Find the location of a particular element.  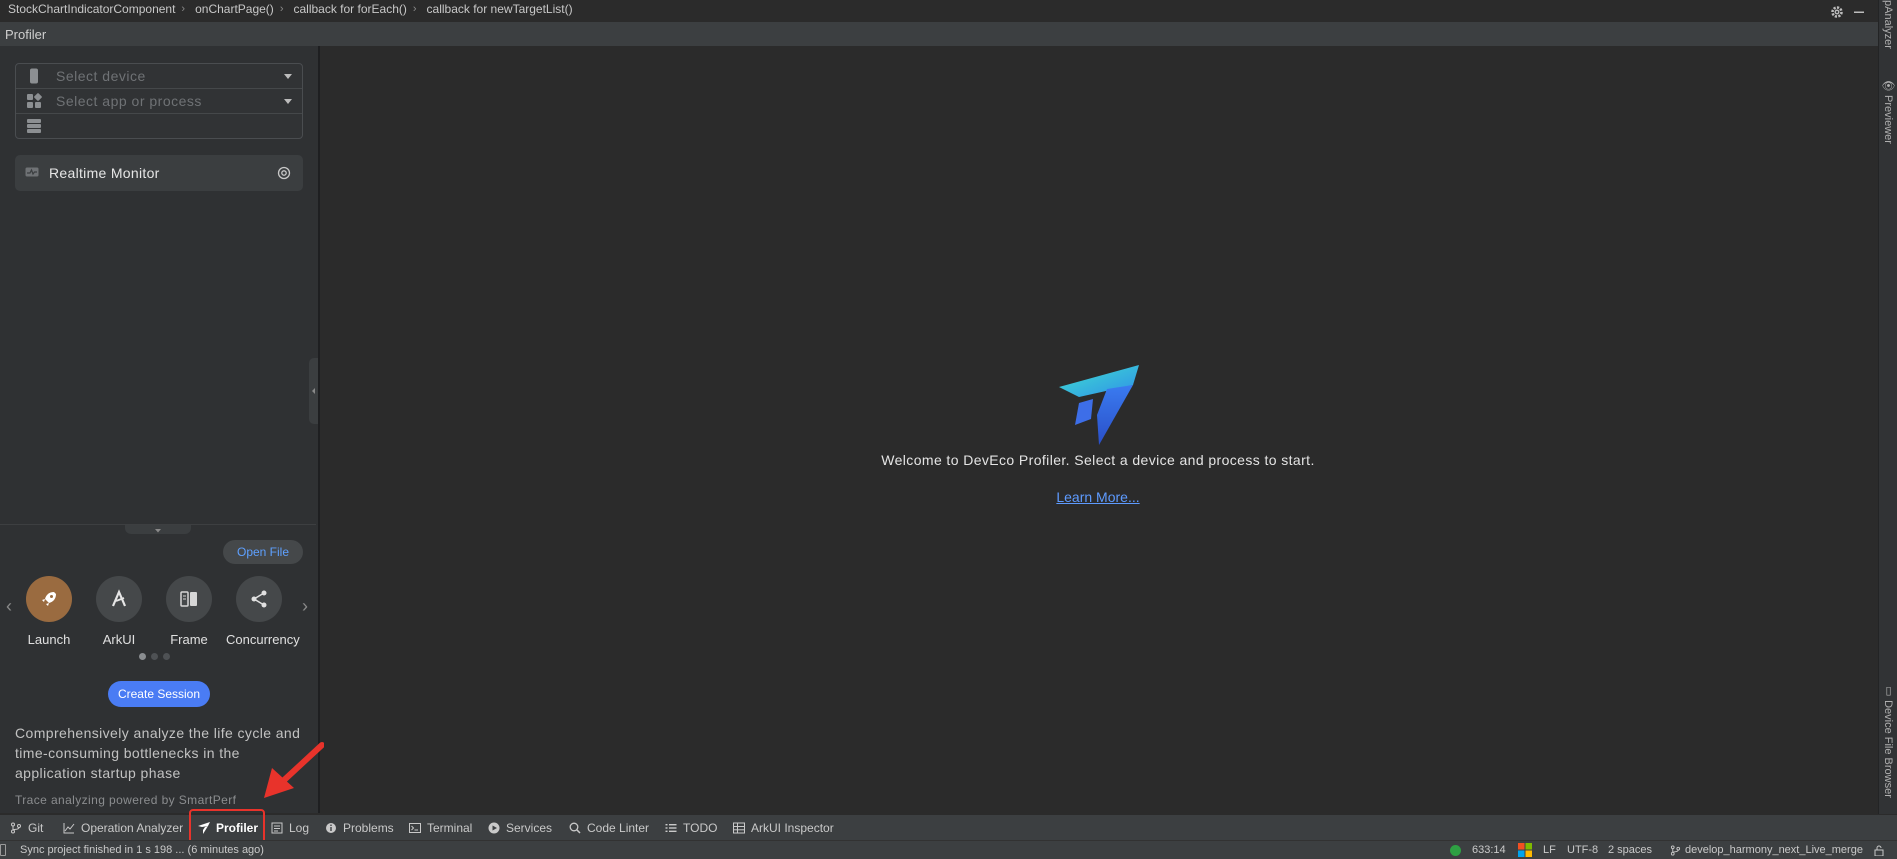

git-branch-widget: develop_harmony_next_Live_merge is located at coordinates (1766, 850).